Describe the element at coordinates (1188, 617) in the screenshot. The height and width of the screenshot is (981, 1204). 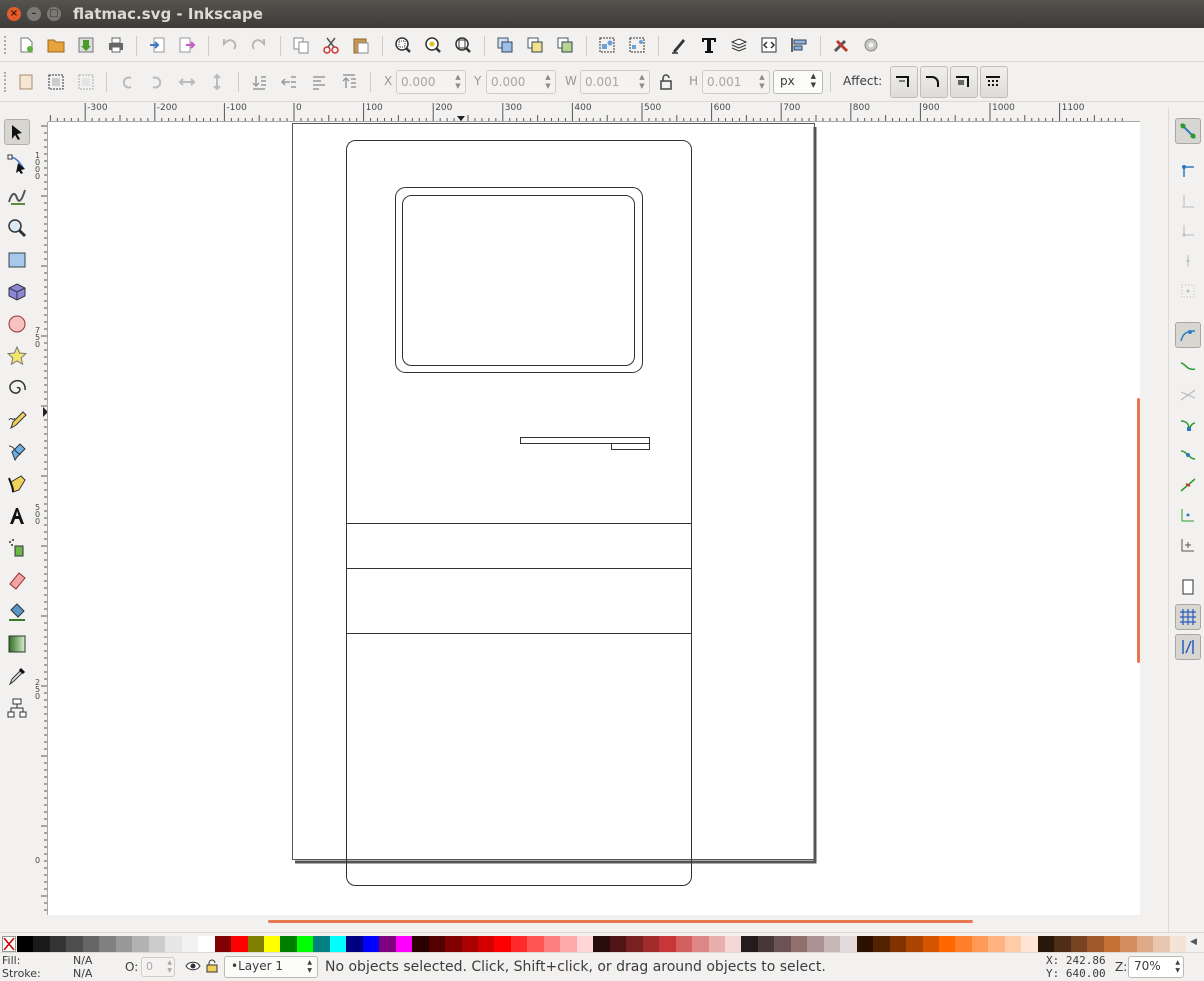
I see `snap-grid-toggle` at that location.